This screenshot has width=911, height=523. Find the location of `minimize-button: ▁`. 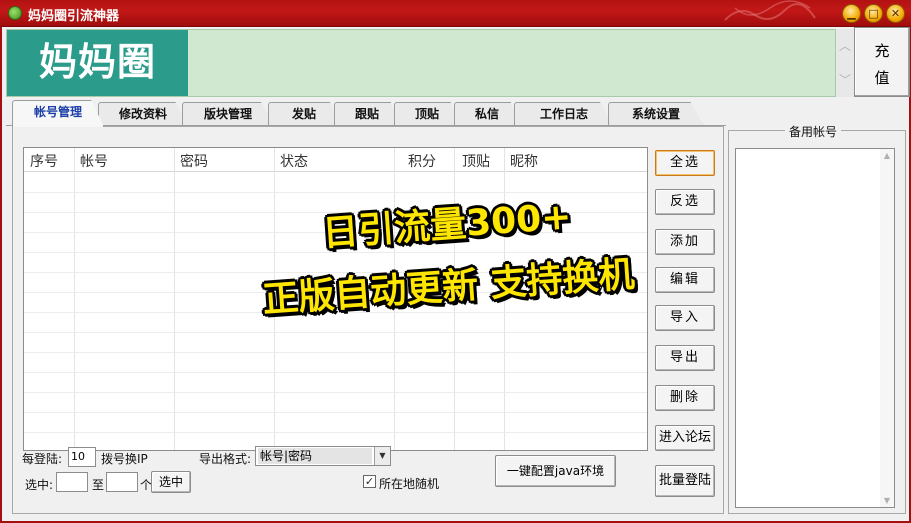

minimize-button: ▁ is located at coordinates (851, 13).